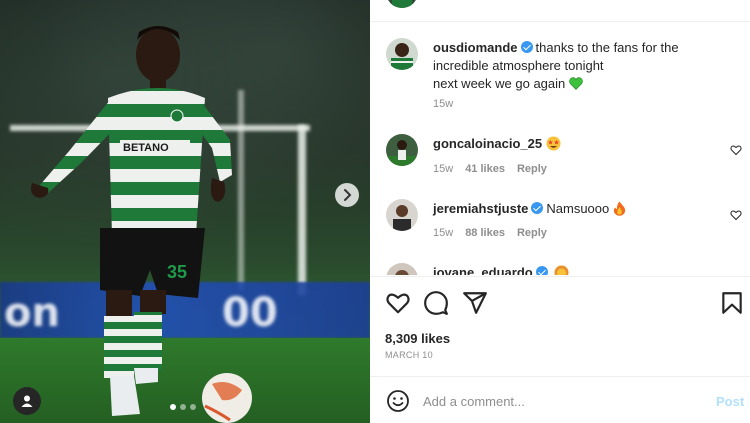 This screenshot has height=423, width=750. I want to click on caption-line-3: next week we go again, so click(499, 83).